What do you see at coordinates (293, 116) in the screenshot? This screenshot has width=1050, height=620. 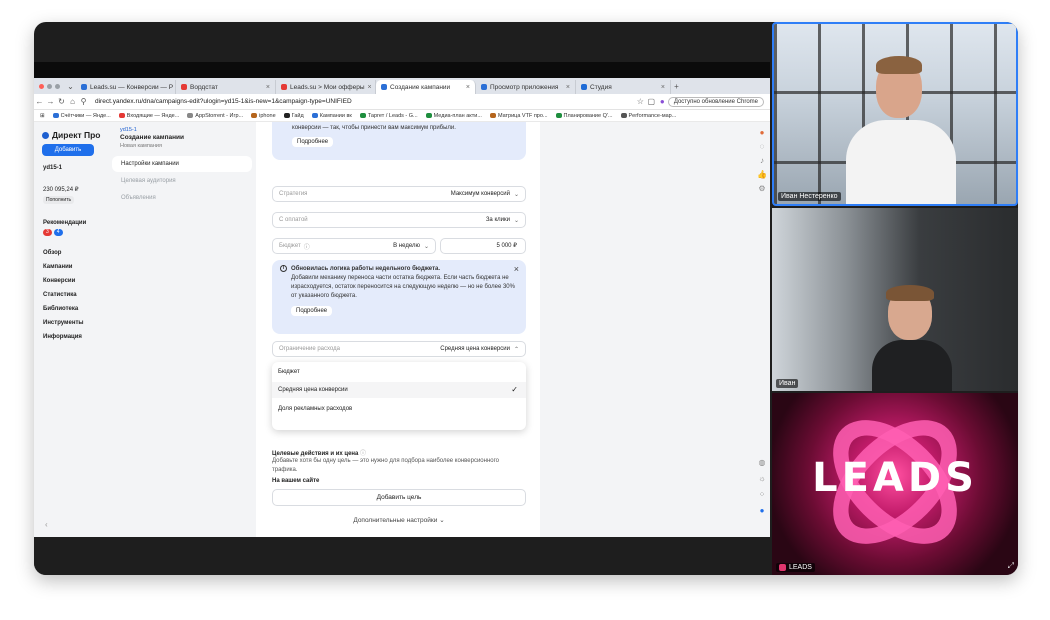 I see `bookmark-item: Гайд` at bounding box center [293, 116].